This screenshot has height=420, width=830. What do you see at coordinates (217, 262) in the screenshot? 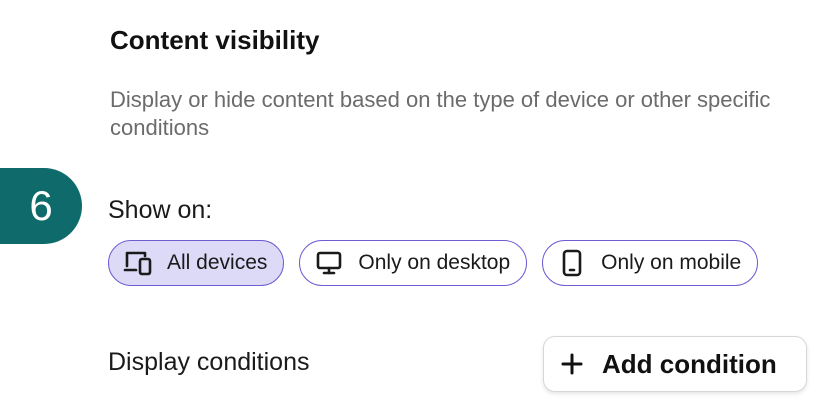
I see `all-devices-label: All devices` at bounding box center [217, 262].